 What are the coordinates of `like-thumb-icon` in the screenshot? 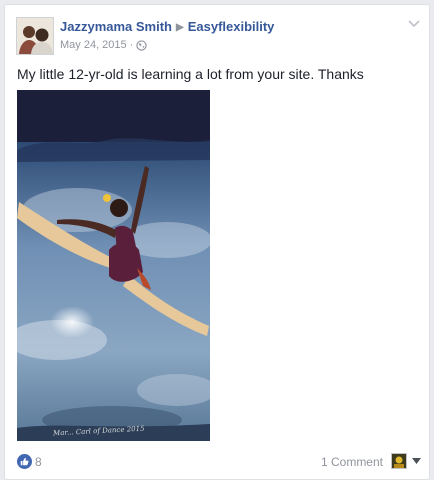 It's located at (24, 461).